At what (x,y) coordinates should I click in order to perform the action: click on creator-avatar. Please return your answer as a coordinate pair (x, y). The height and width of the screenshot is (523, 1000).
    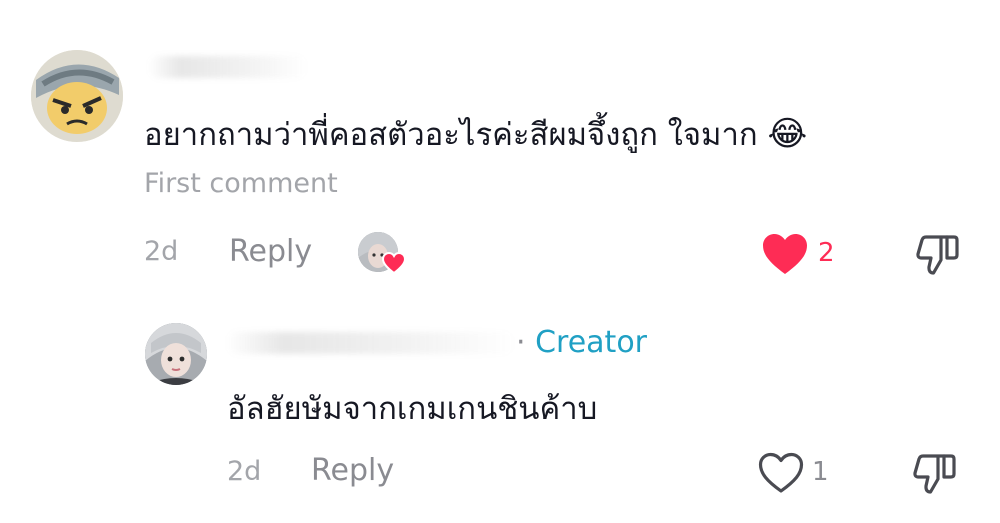
    Looking at the image, I should click on (176, 354).